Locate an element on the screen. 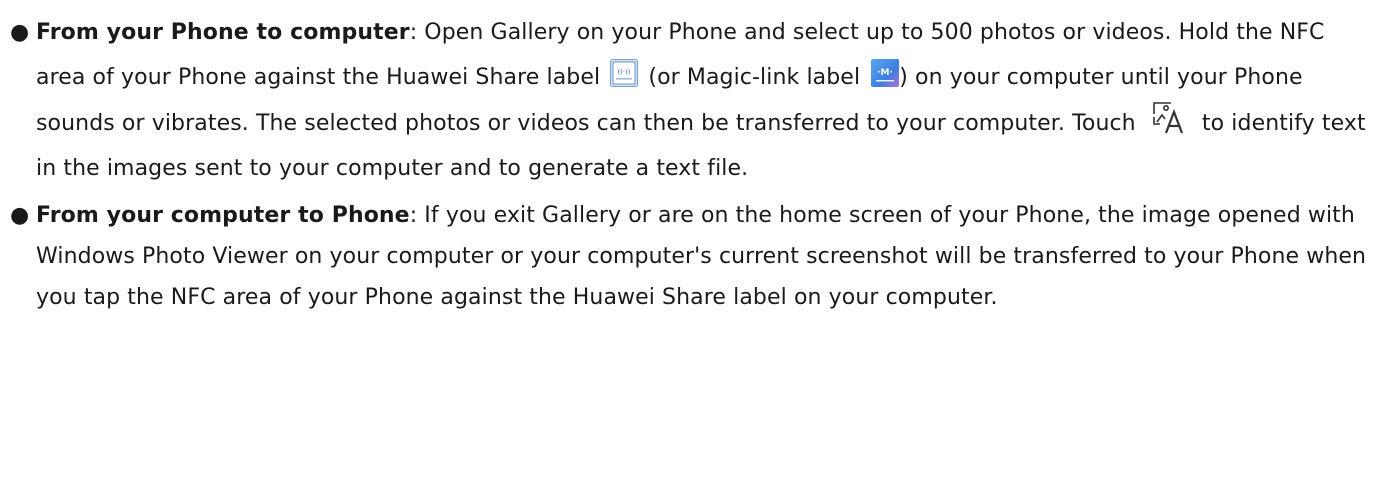 The width and height of the screenshot is (1380, 502). svg-text: ·M· is located at coordinates (885, 73).